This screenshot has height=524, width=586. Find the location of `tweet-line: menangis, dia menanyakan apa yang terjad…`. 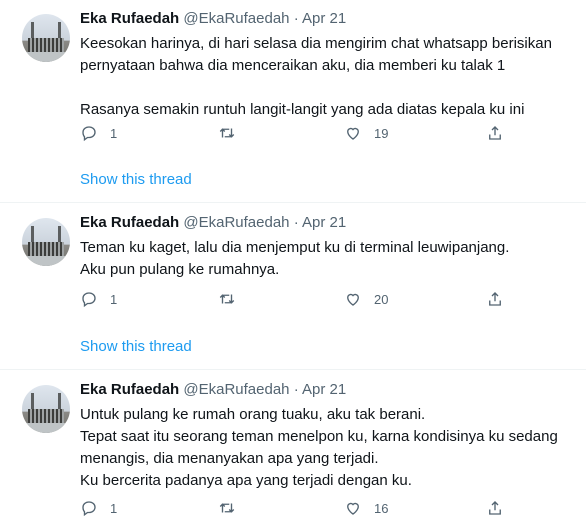

tweet-line: menangis, dia menanyakan apa yang terjad… is located at coordinates (229, 458).